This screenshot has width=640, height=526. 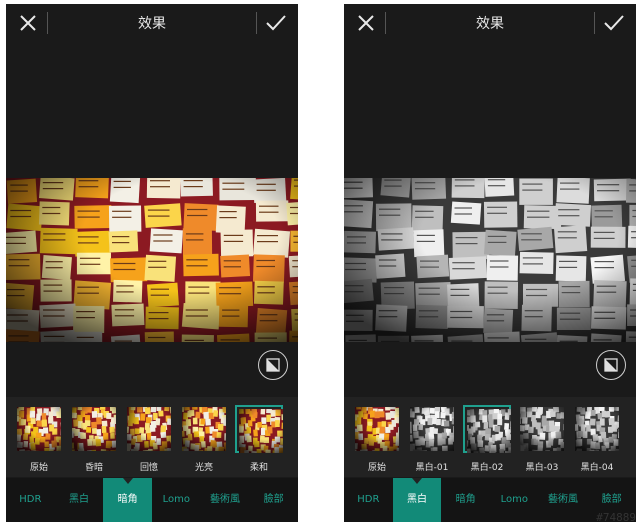 I want to click on filter-label: 黑白-04, so click(x=597, y=468).